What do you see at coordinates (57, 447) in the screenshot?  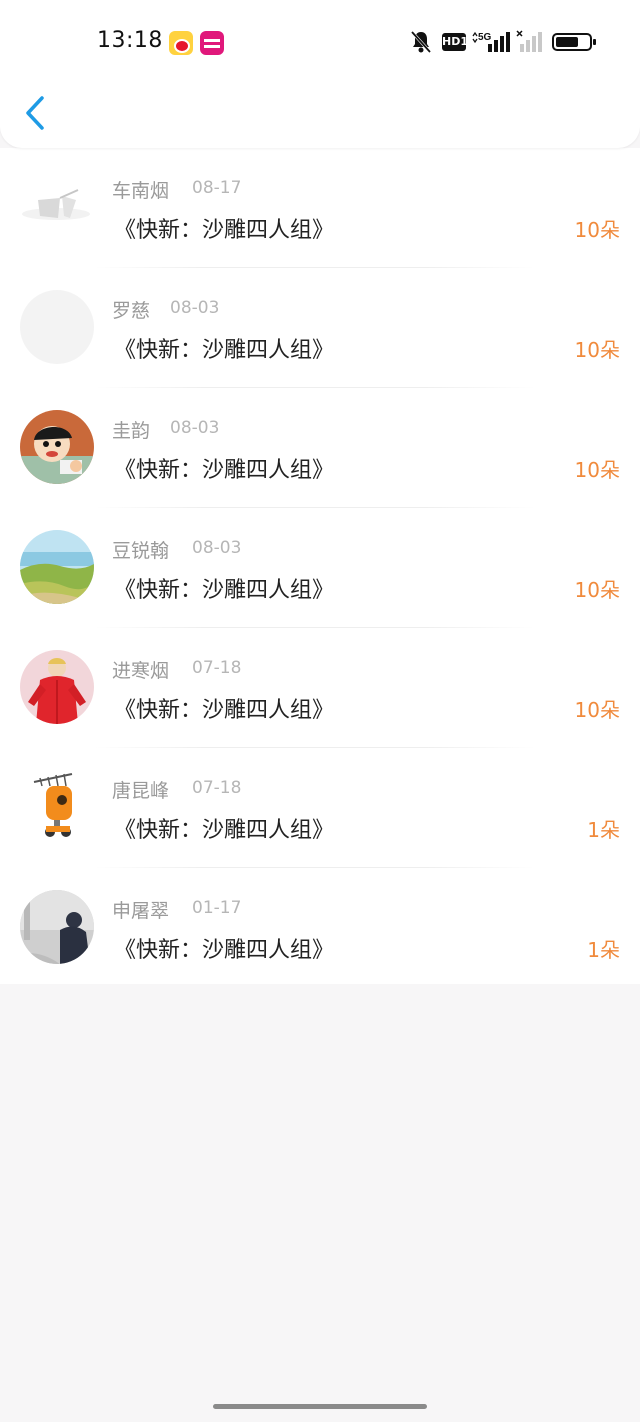 I see `cartoon-avatar` at bounding box center [57, 447].